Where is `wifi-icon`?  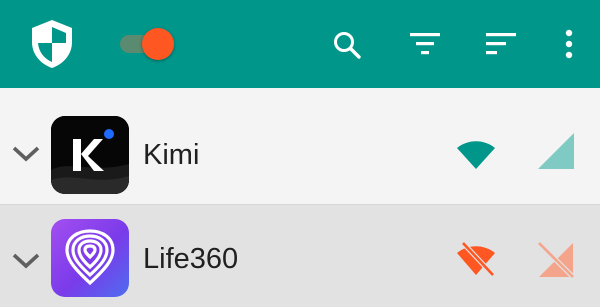
wifi-icon is located at coordinates (476, 155).